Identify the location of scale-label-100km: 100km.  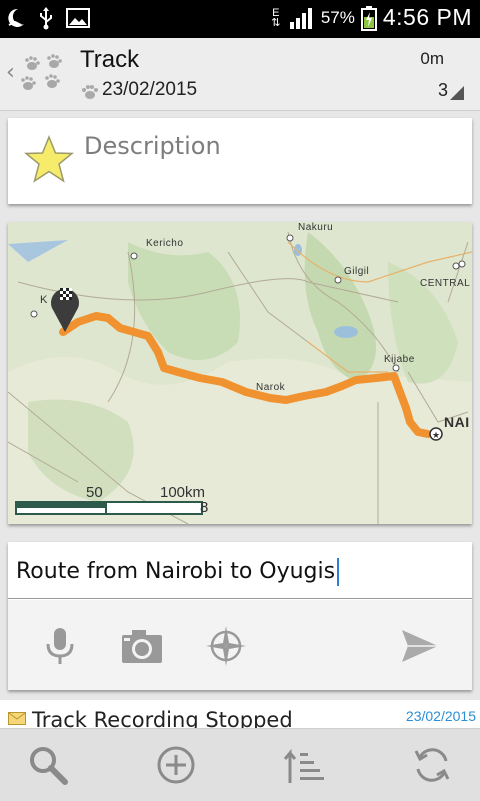
(183, 492).